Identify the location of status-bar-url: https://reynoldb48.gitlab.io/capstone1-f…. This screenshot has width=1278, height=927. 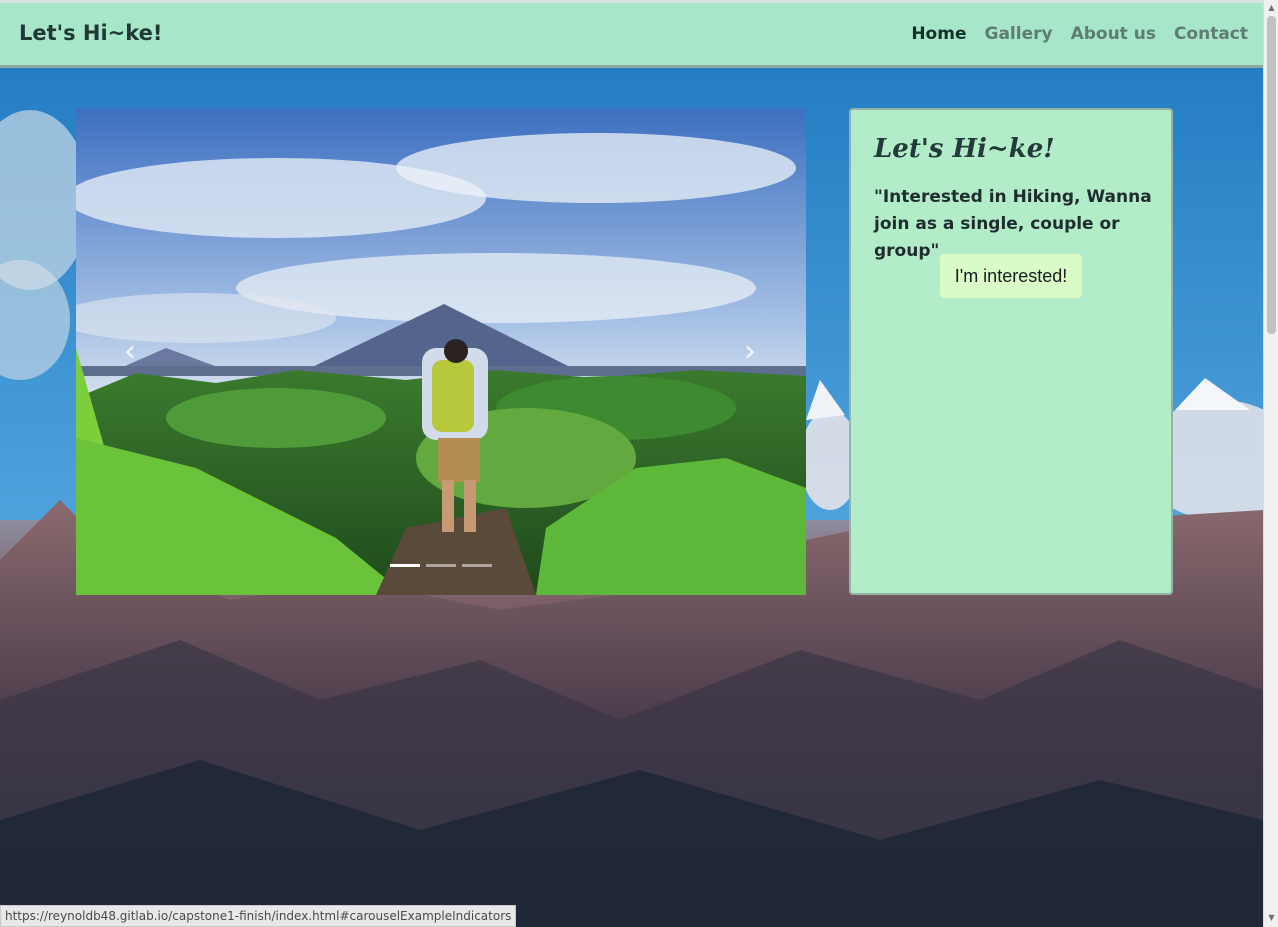
(258, 916).